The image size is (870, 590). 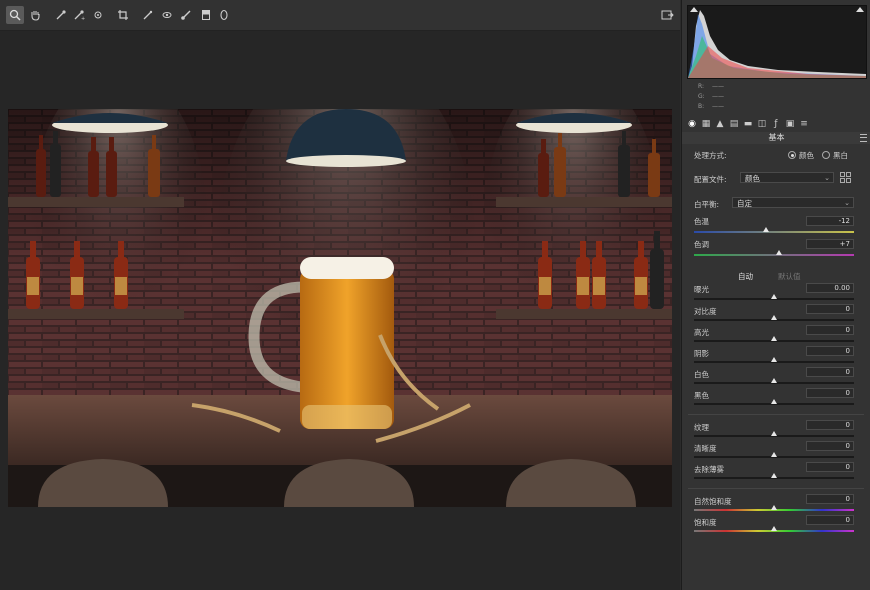 I want to click on blacks-label: 黑色, so click(x=701, y=395).